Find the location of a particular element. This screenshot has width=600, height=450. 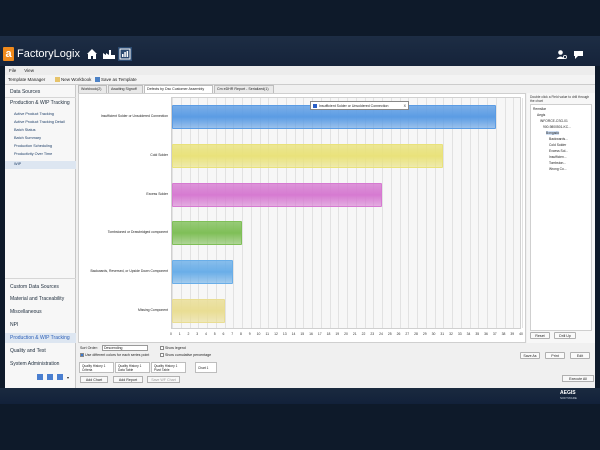

add-report-button: Add Report is located at coordinates (128, 379).